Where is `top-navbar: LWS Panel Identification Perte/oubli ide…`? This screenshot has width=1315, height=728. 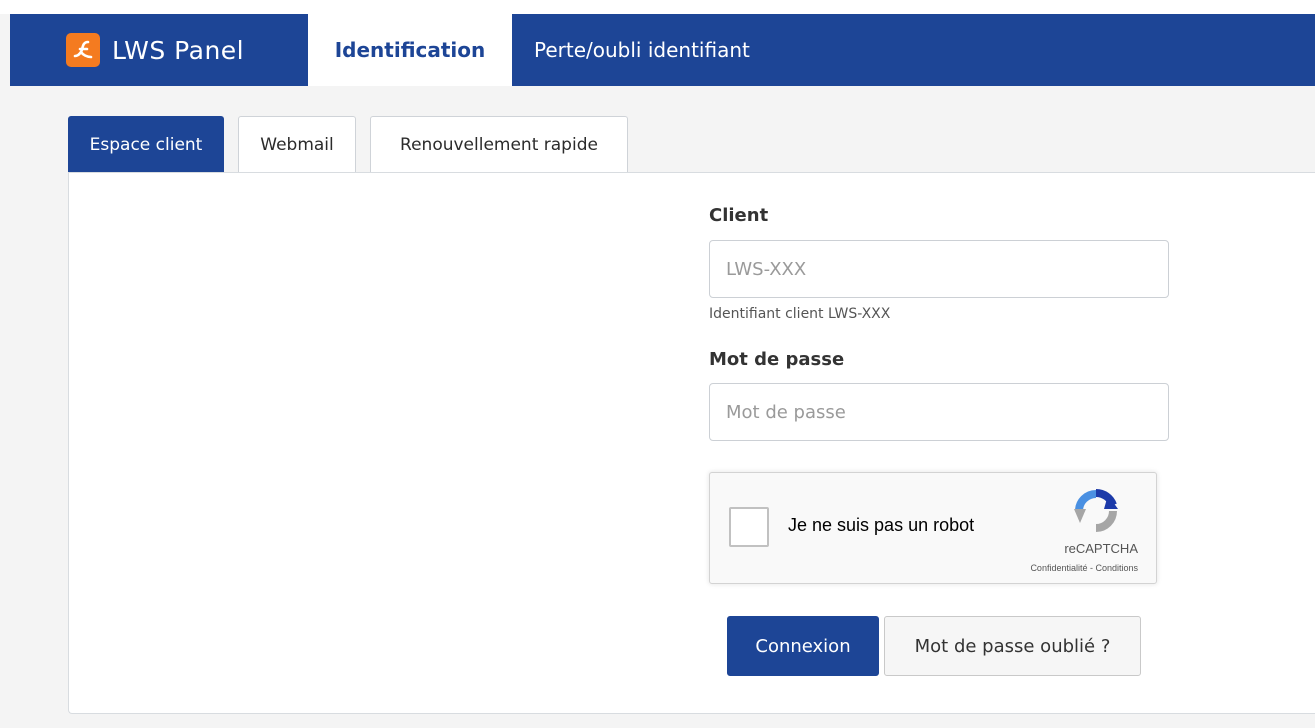
top-navbar: LWS Panel Identification Perte/oubli ide… is located at coordinates (662, 50).